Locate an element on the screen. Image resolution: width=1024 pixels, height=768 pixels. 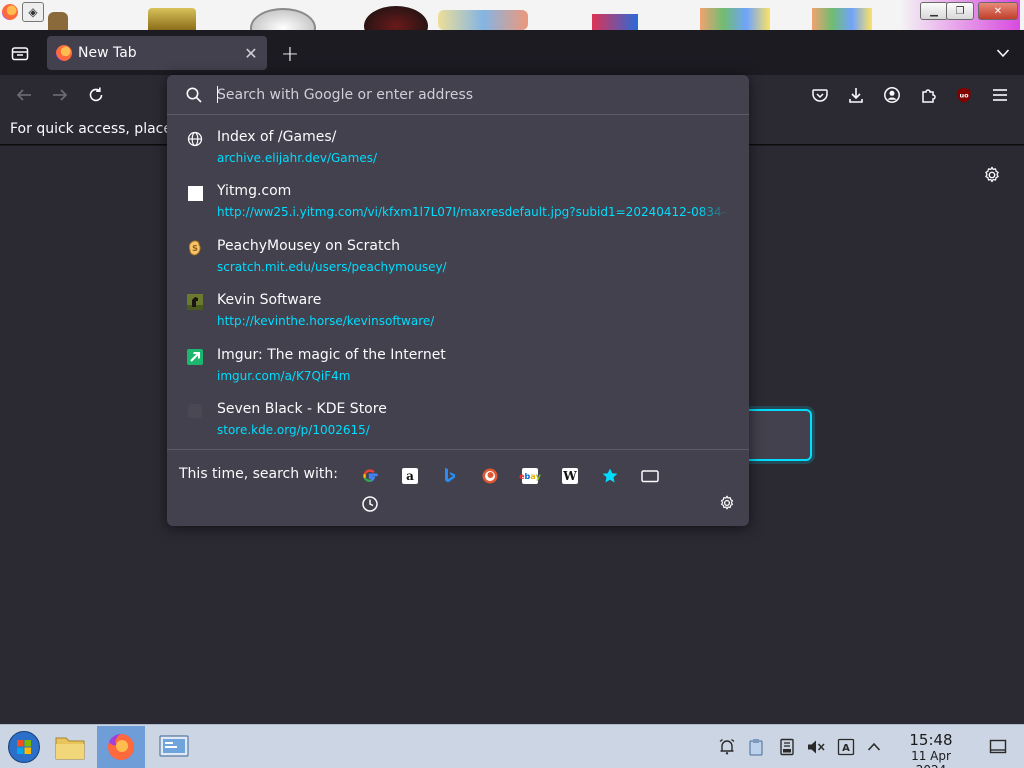
minimize-button: ▁ is located at coordinates (934, 11).